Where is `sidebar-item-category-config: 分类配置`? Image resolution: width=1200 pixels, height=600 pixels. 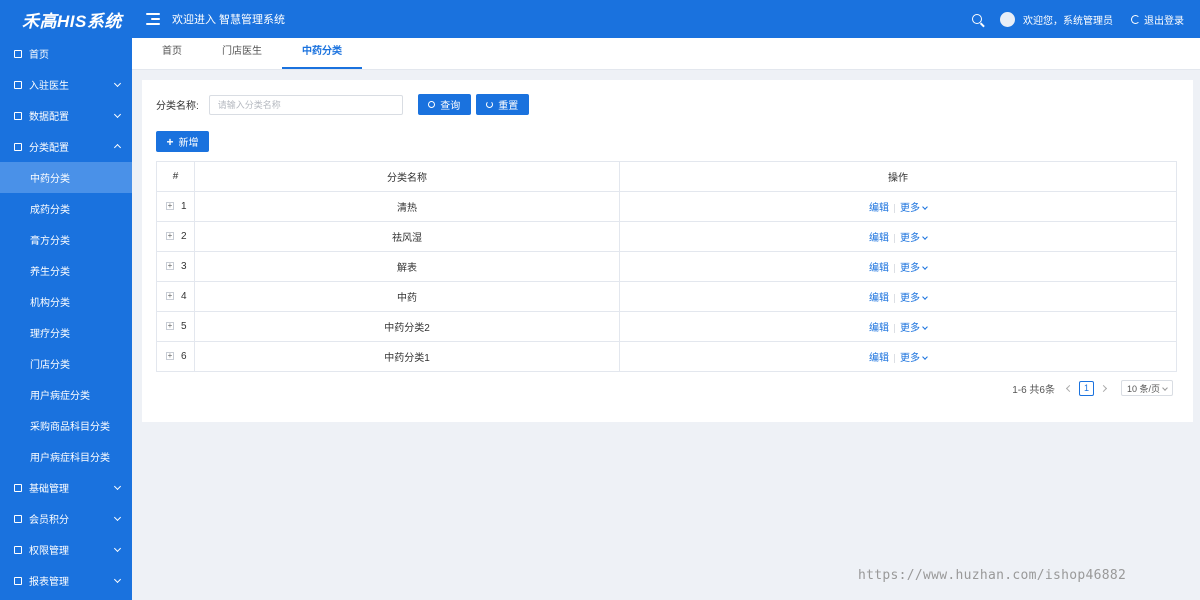
sidebar-item-category-config: 分类配置 is located at coordinates (66, 146).